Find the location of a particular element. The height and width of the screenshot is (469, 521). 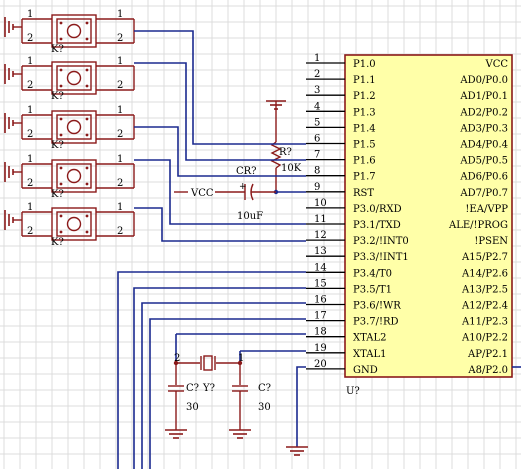

mcu-pin-name-right: A14/P2.6 is located at coordinates (484, 273).